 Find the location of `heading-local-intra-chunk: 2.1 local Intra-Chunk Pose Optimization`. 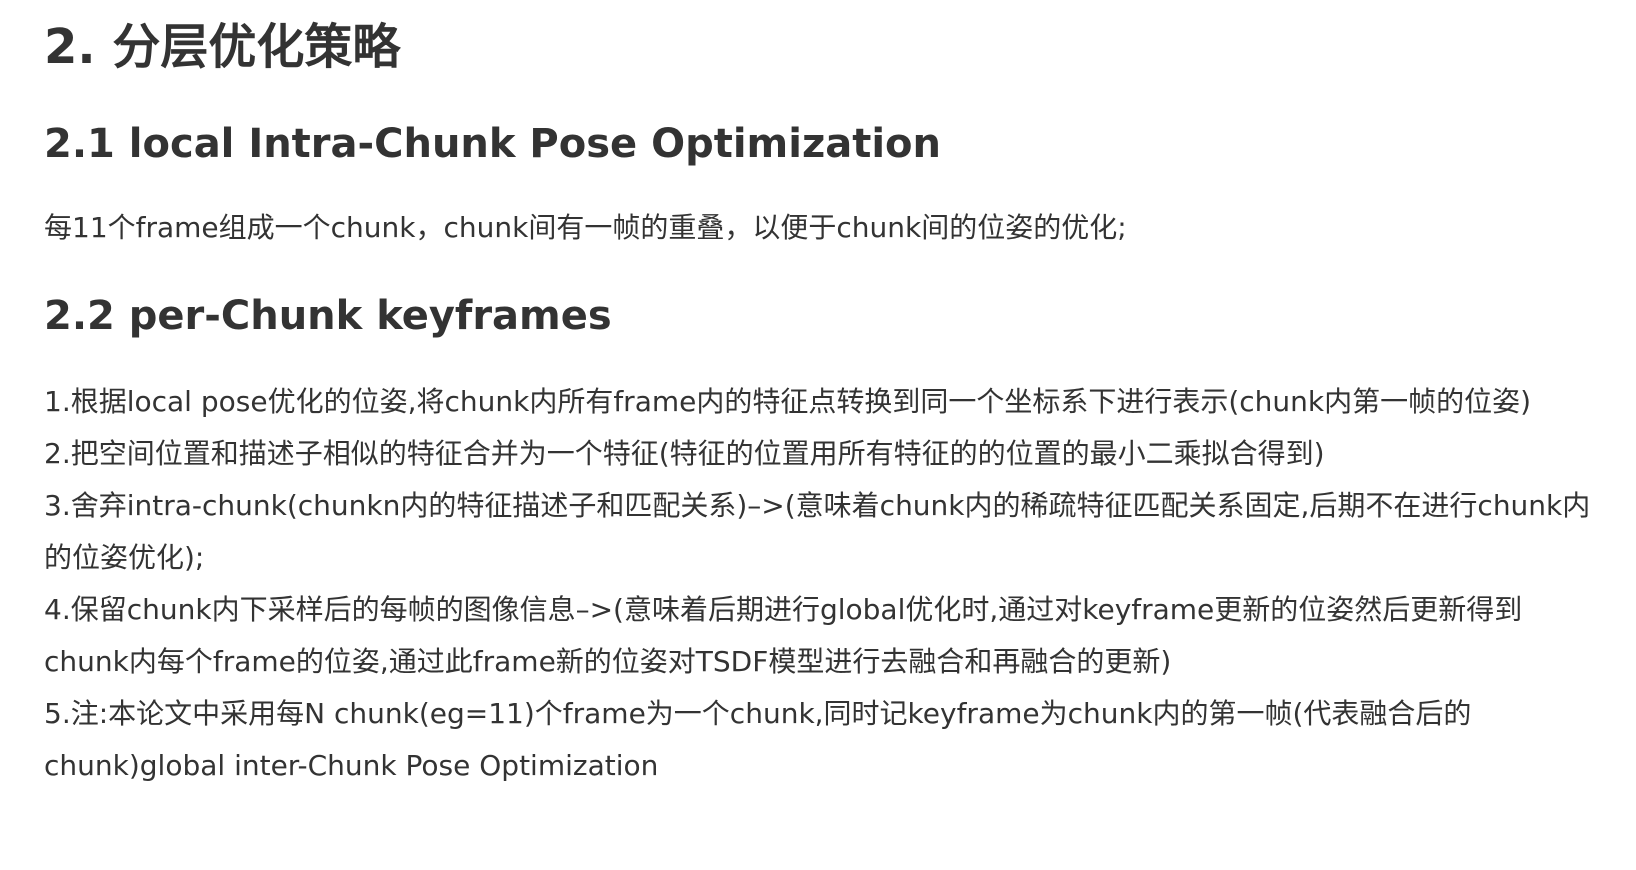

heading-local-intra-chunk: 2.1 local Intra-Chunk Pose Optimization is located at coordinates (493, 144).